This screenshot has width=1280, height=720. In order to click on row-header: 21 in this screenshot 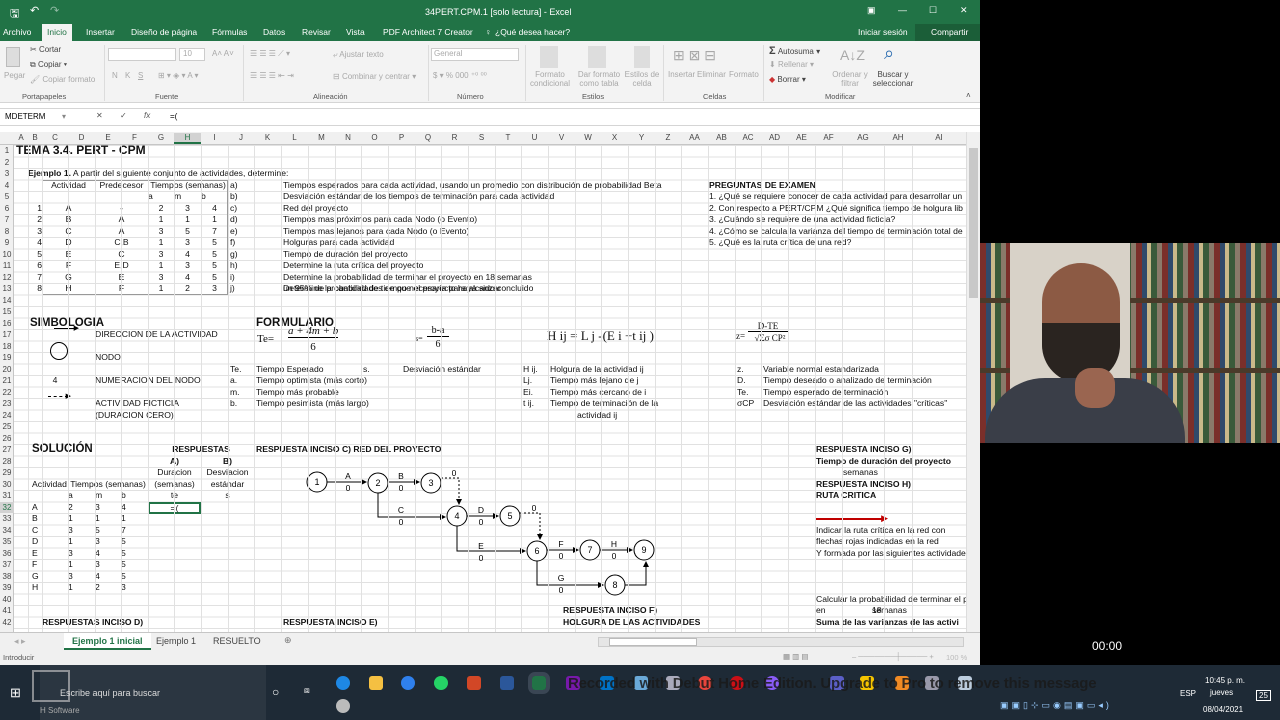, I will do `click(7, 381)`.